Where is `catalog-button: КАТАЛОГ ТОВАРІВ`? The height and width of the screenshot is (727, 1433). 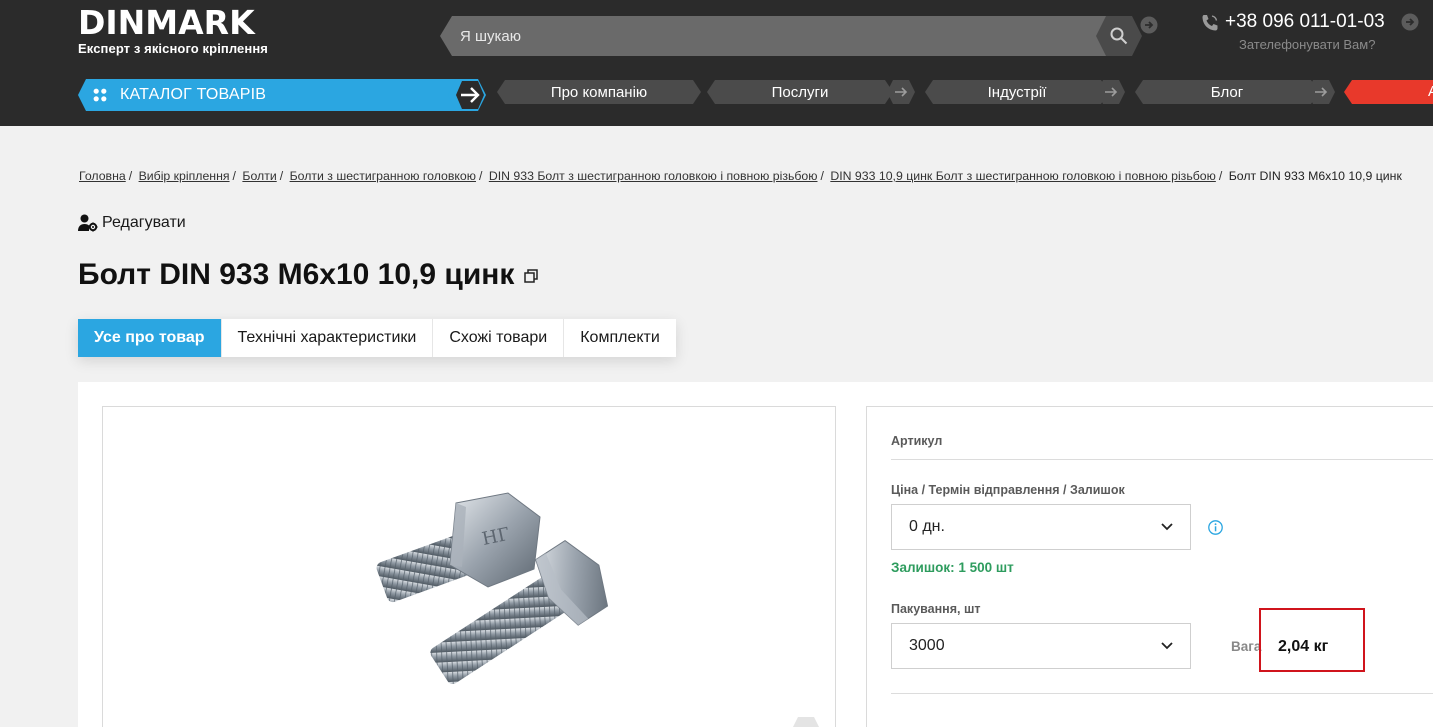 catalog-button: КАТАЛОГ ТОВАРІВ is located at coordinates (282, 95).